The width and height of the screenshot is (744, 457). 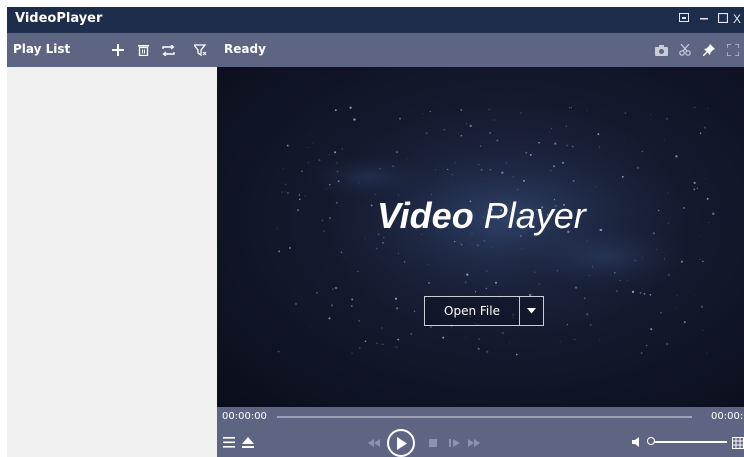 What do you see at coordinates (374, 443) in the screenshot?
I see `rewind-icon` at bounding box center [374, 443].